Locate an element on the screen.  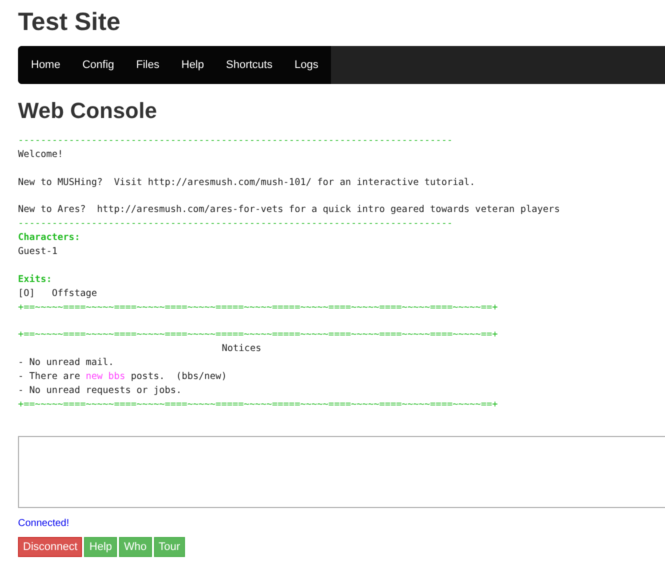
nav-link: Config is located at coordinates (98, 65).